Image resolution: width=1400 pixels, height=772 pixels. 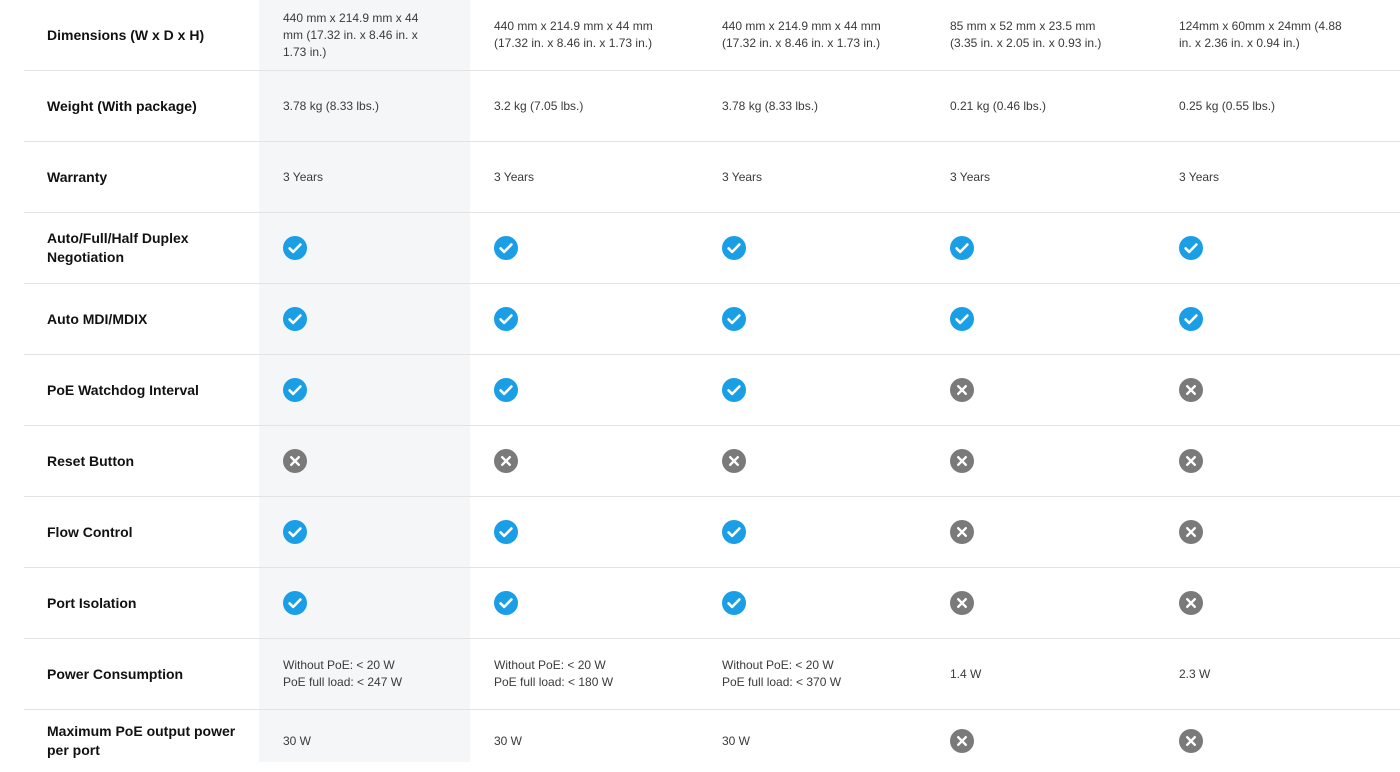 What do you see at coordinates (1227, 105) in the screenshot?
I see `table-cell: 0.25 kg (0.55 lbs.)` at bounding box center [1227, 105].